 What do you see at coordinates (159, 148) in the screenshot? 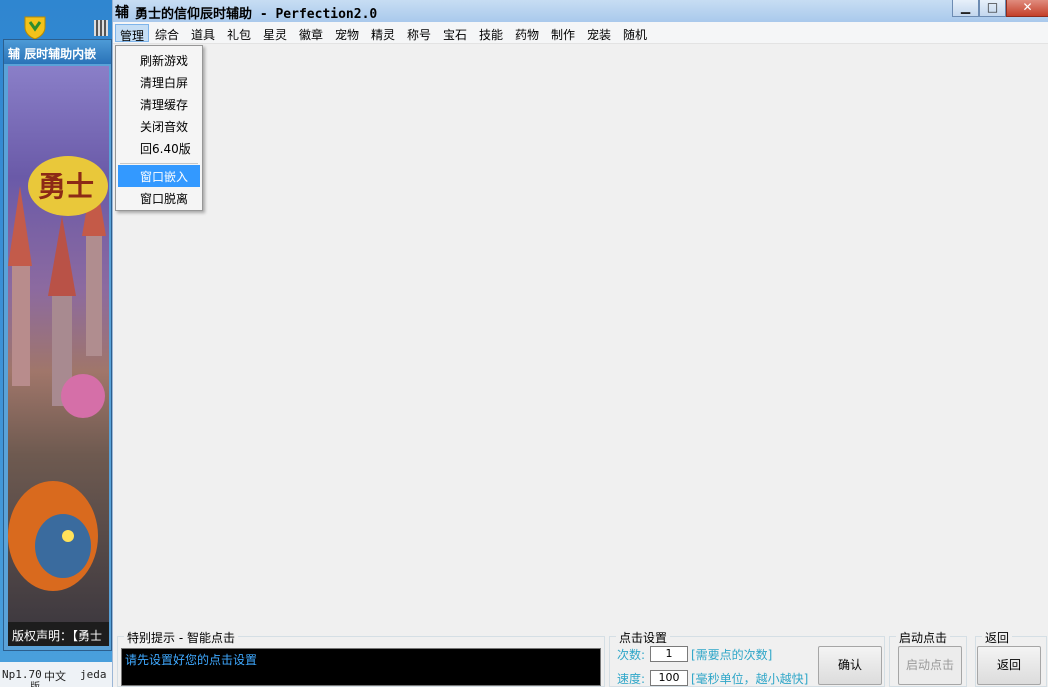
I see `dd-revert-version: 回6.40版` at bounding box center [159, 148].